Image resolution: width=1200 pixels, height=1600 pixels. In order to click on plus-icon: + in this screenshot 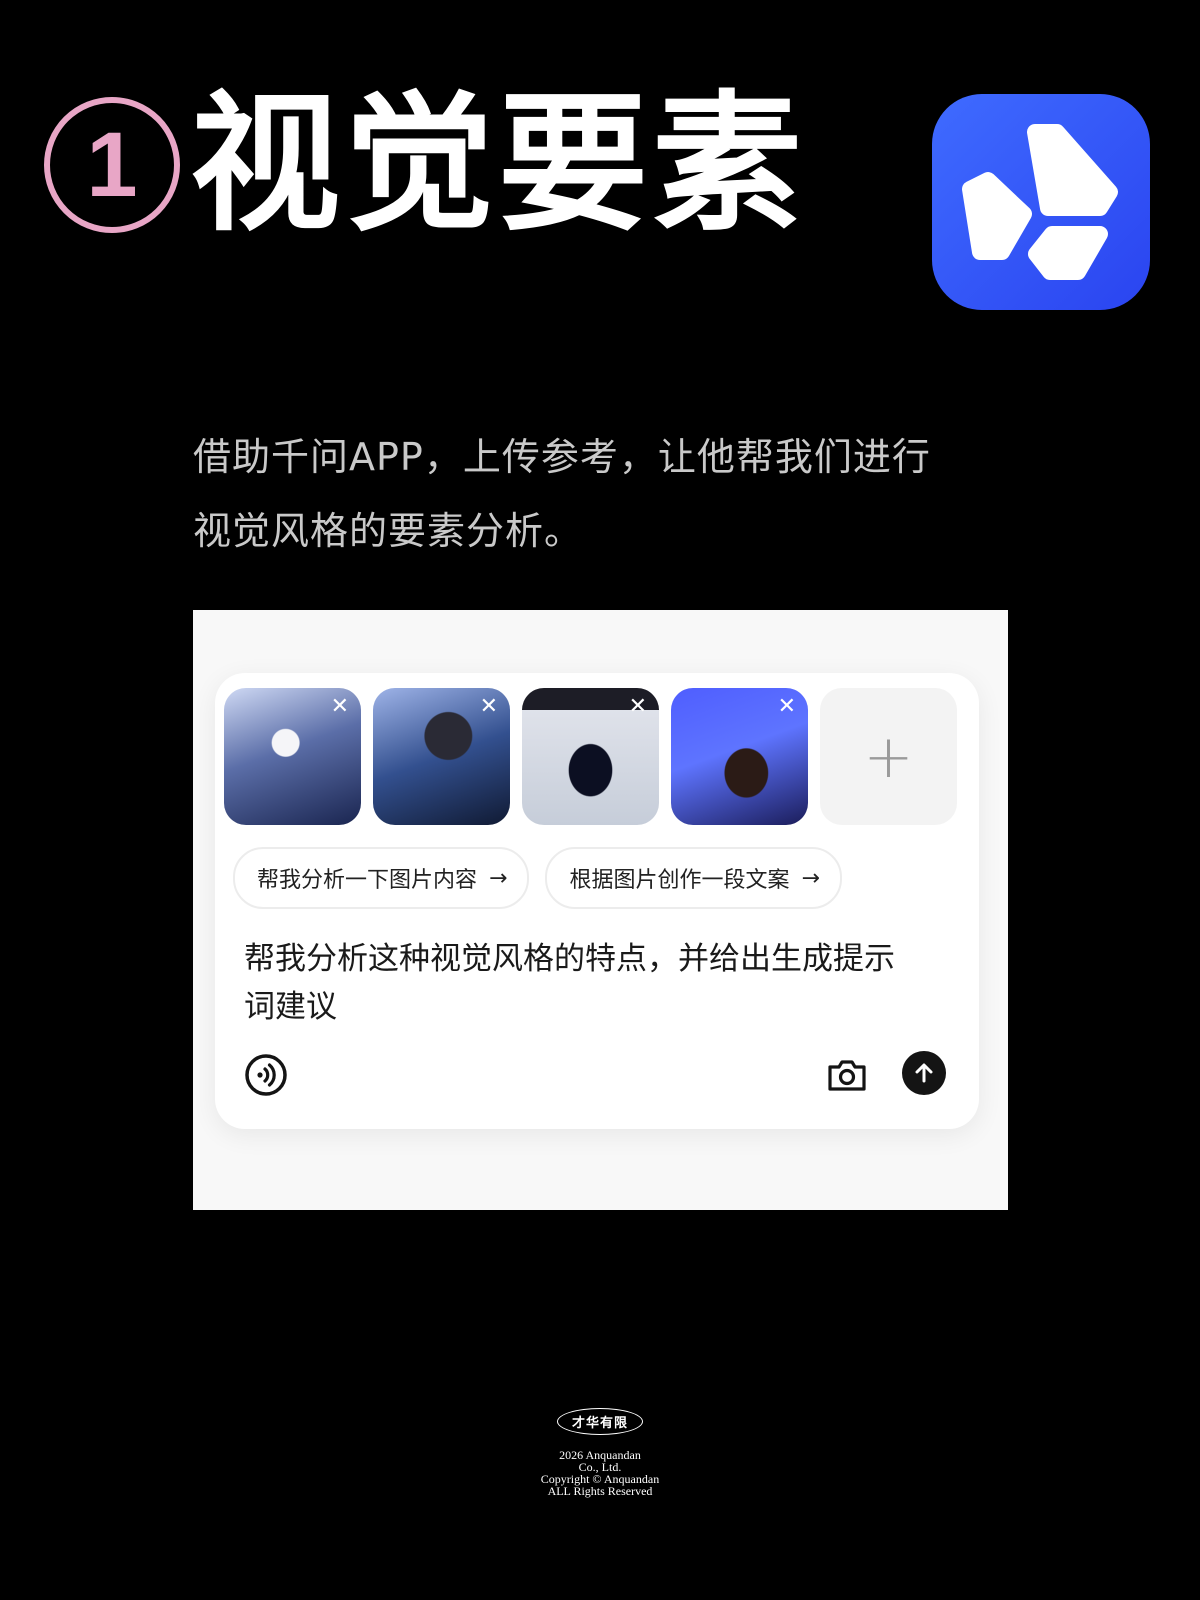, I will do `click(888, 756)`.